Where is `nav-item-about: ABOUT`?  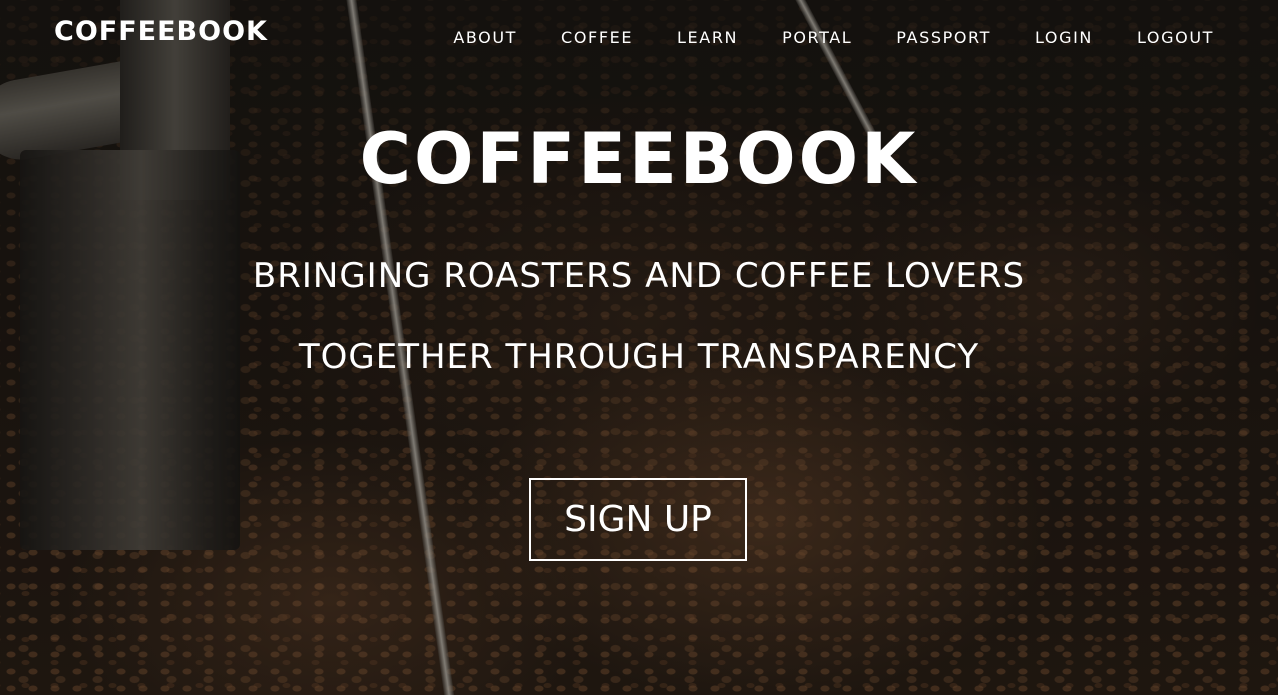 nav-item-about: ABOUT is located at coordinates (485, 37).